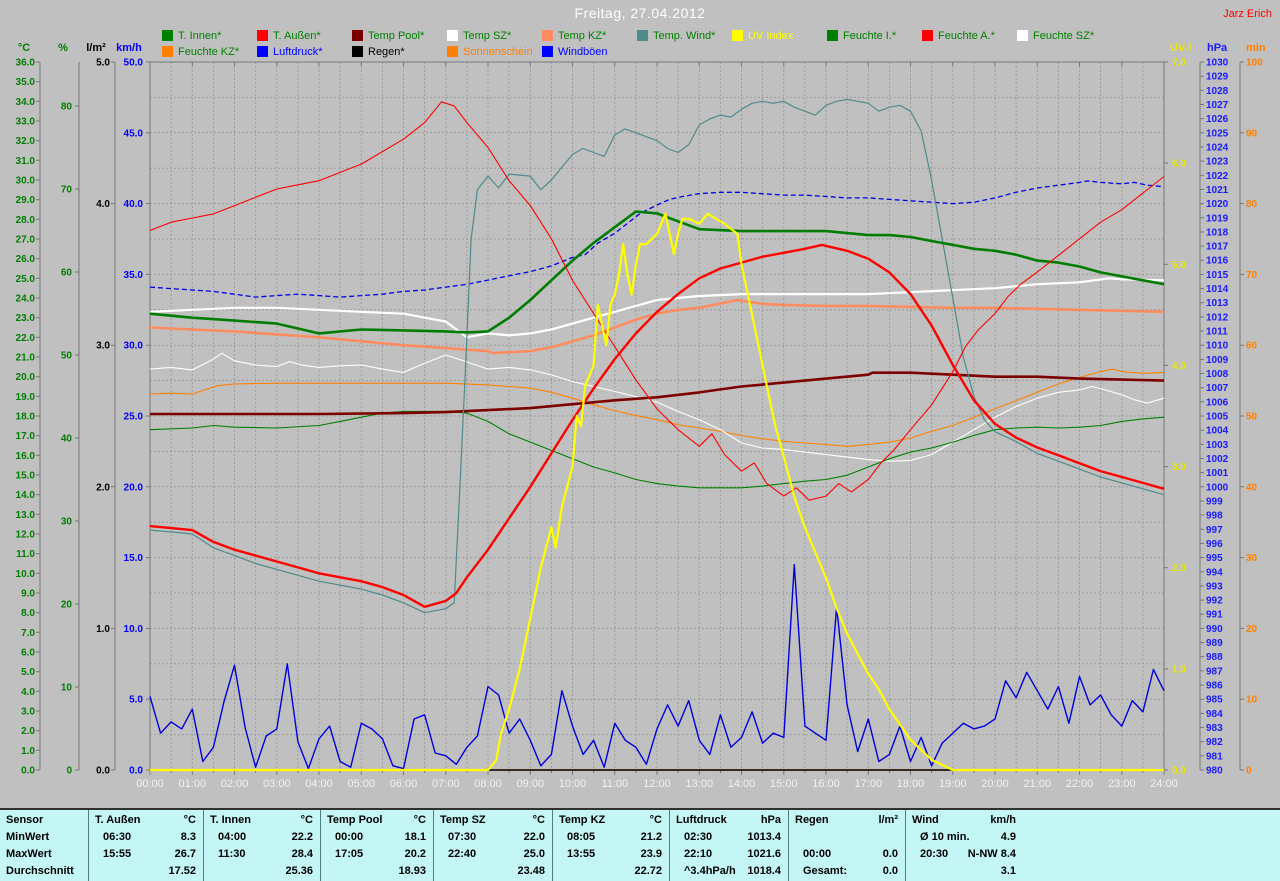  I want to click on table-column-luftdruck-row-value: 1021.6, so click(764, 854).